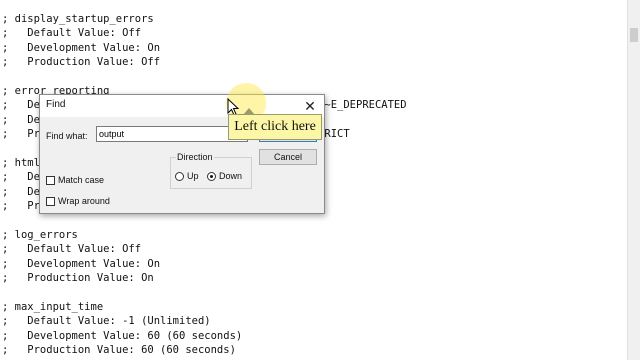 The height and width of the screenshot is (360, 640). I want to click on scrollbar-thumb, so click(634, 35).